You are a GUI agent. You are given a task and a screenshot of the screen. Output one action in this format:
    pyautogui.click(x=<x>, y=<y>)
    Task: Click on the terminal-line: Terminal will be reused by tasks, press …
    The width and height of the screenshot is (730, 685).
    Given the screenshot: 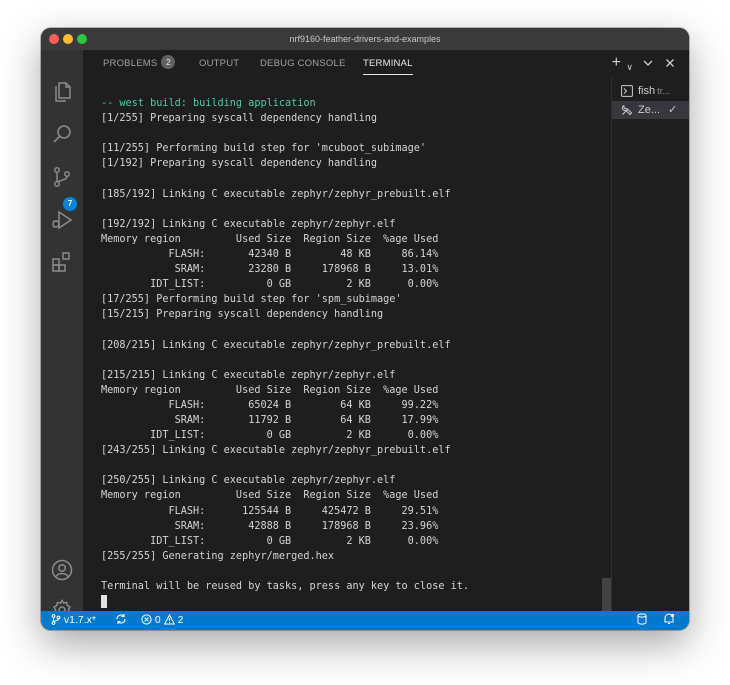 What is the action you would take?
    pyautogui.click(x=285, y=586)
    